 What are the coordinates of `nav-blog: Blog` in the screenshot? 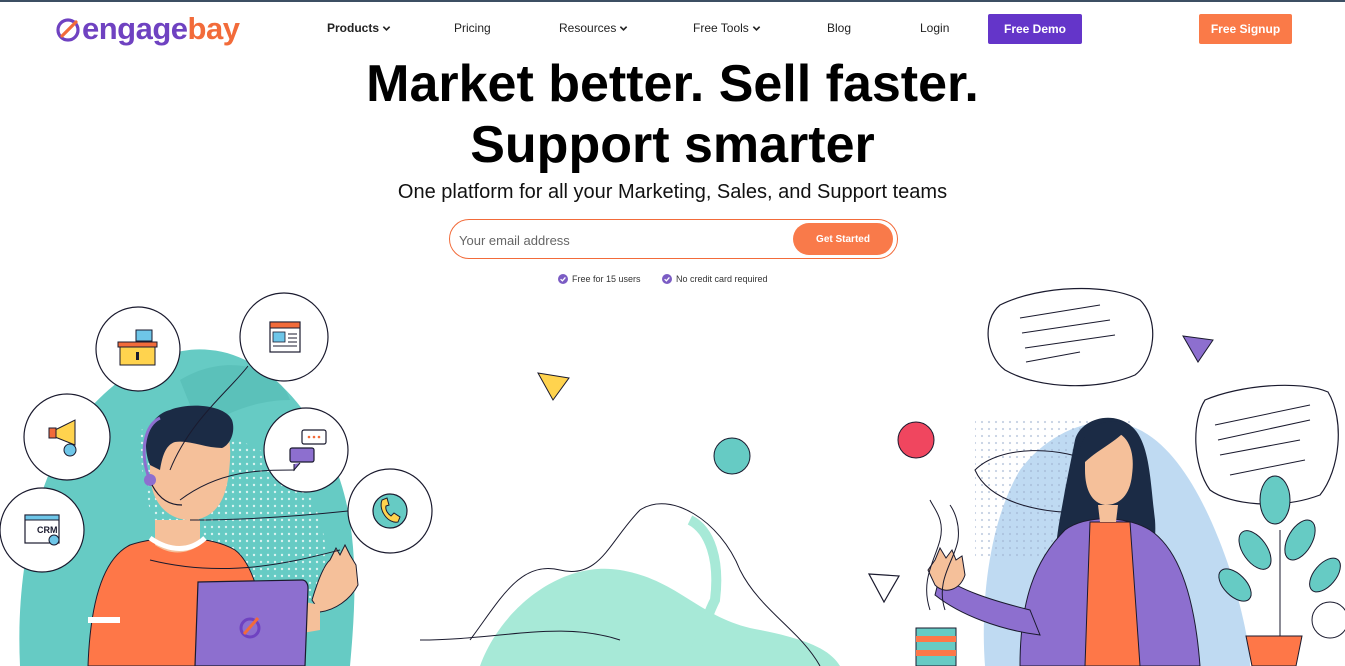 It's located at (839, 28).